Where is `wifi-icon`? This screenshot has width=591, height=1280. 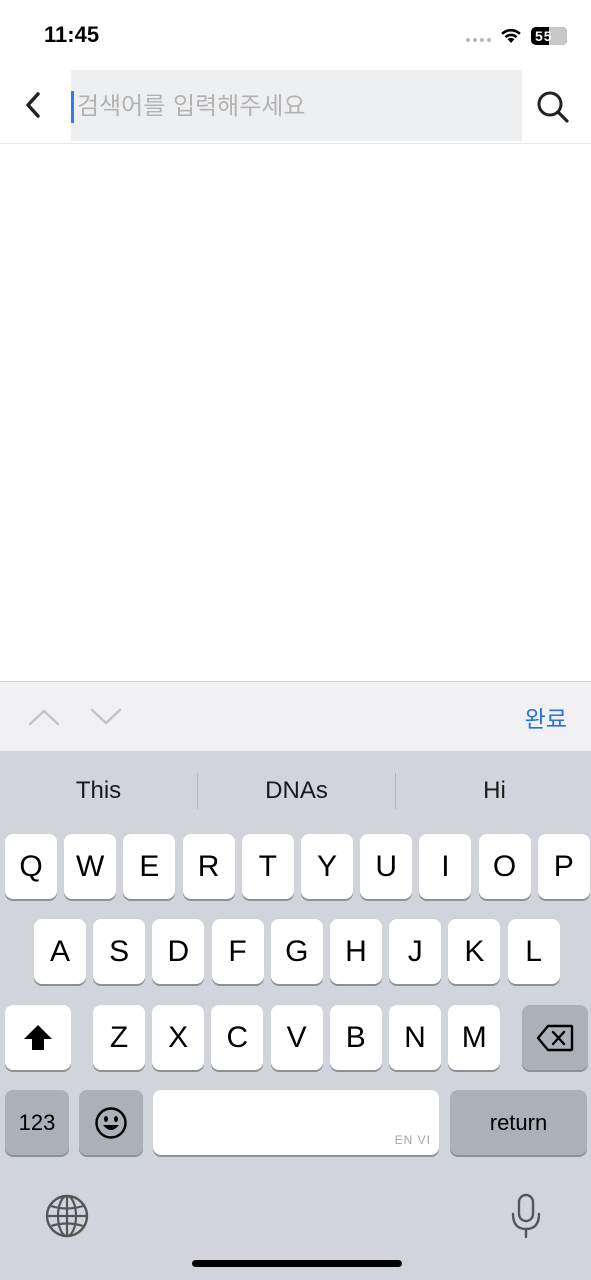
wifi-icon is located at coordinates (511, 35).